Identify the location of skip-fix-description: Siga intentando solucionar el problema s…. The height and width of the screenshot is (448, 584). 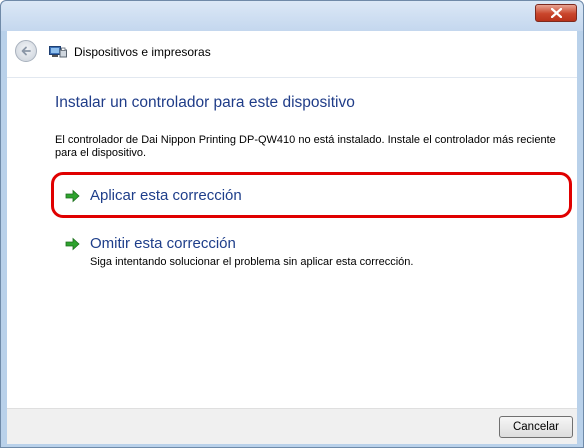
(252, 262).